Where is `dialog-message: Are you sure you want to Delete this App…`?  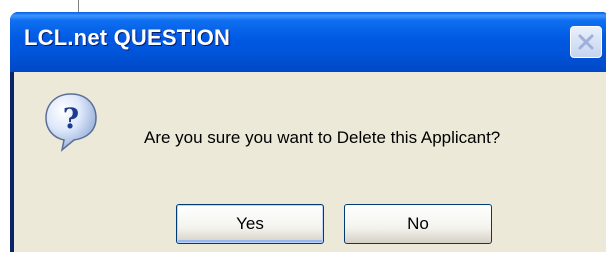
dialog-message: Are you sure you want to Delete this App… is located at coordinates (322, 137).